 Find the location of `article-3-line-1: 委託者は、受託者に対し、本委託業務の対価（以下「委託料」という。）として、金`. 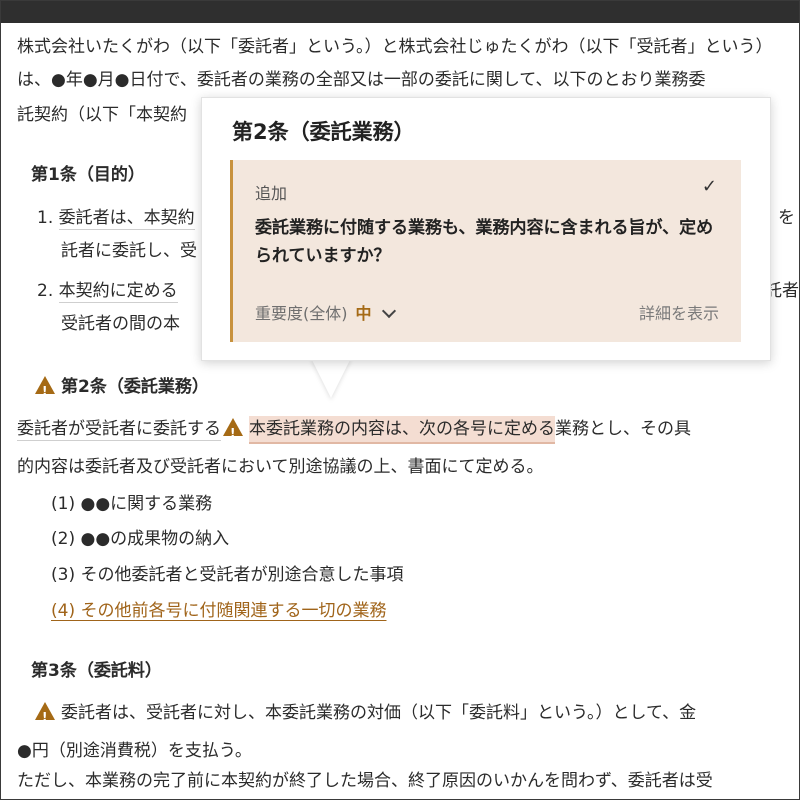

article-3-line-1: 委託者は、受託者に対し、本委託業務の対価（以下「委託料」という。）として、金 is located at coordinates (366, 715).